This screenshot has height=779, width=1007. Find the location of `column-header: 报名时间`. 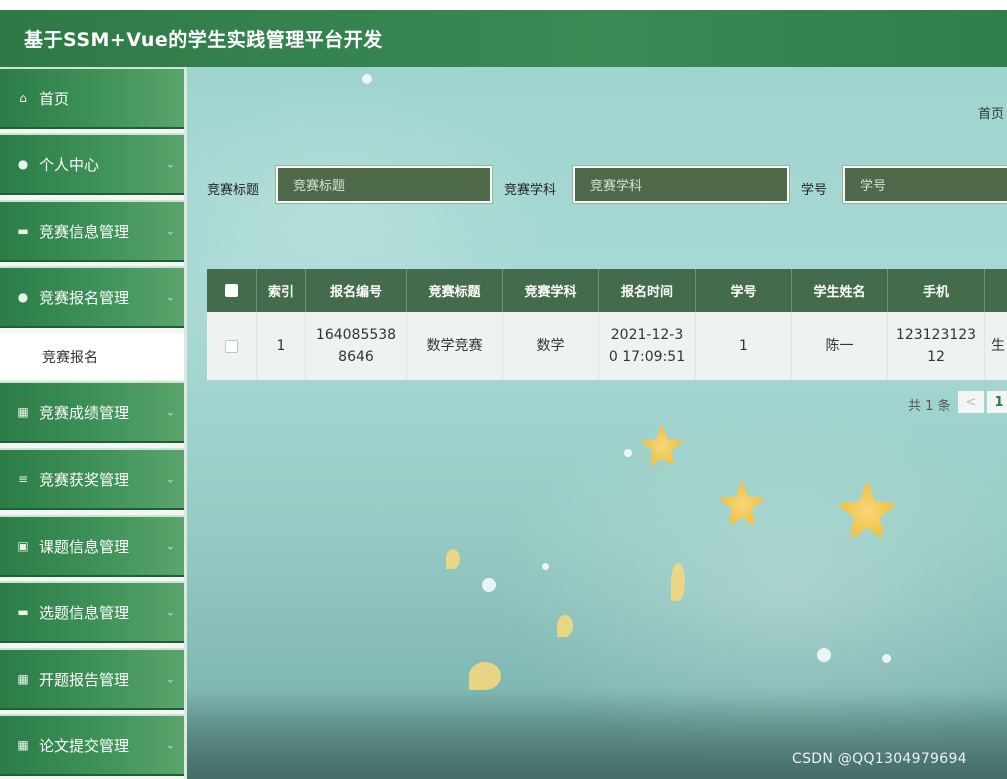

column-header: 报名时间 is located at coordinates (647, 290).